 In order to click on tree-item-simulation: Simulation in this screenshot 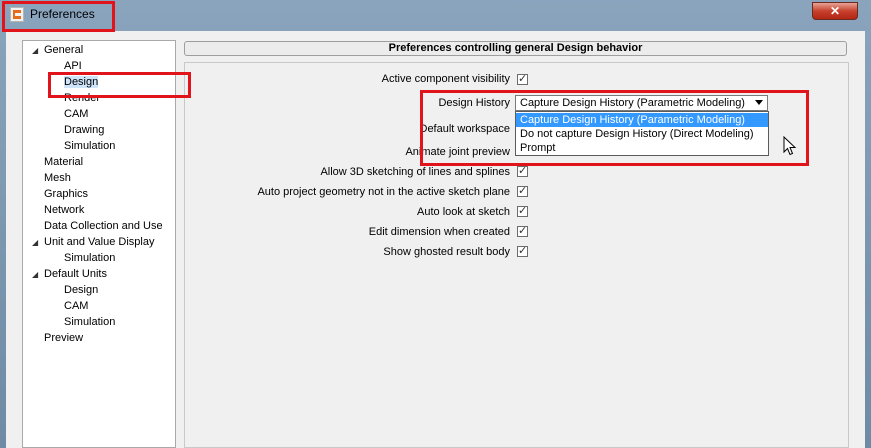, I will do `click(89, 146)`.